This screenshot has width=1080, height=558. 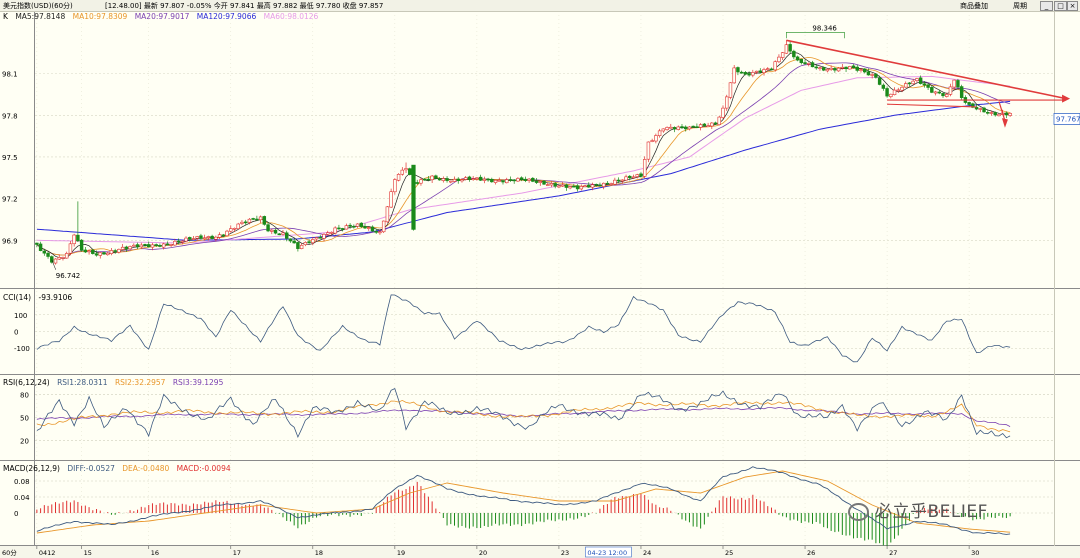 I want to click on diff-label: DIFF:-0.0527, so click(x=91, y=468).